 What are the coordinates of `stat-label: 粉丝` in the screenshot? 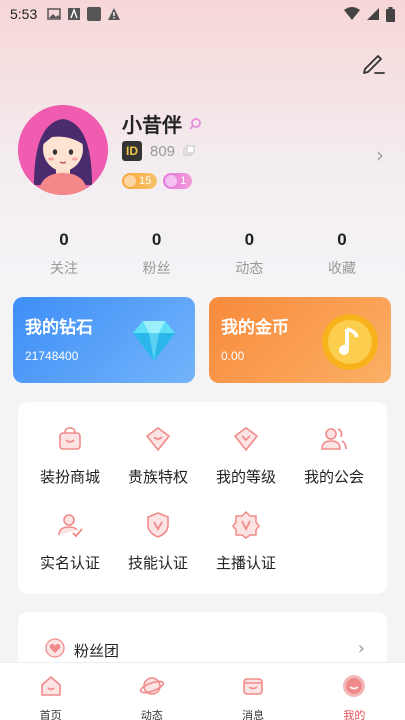 It's located at (156, 269).